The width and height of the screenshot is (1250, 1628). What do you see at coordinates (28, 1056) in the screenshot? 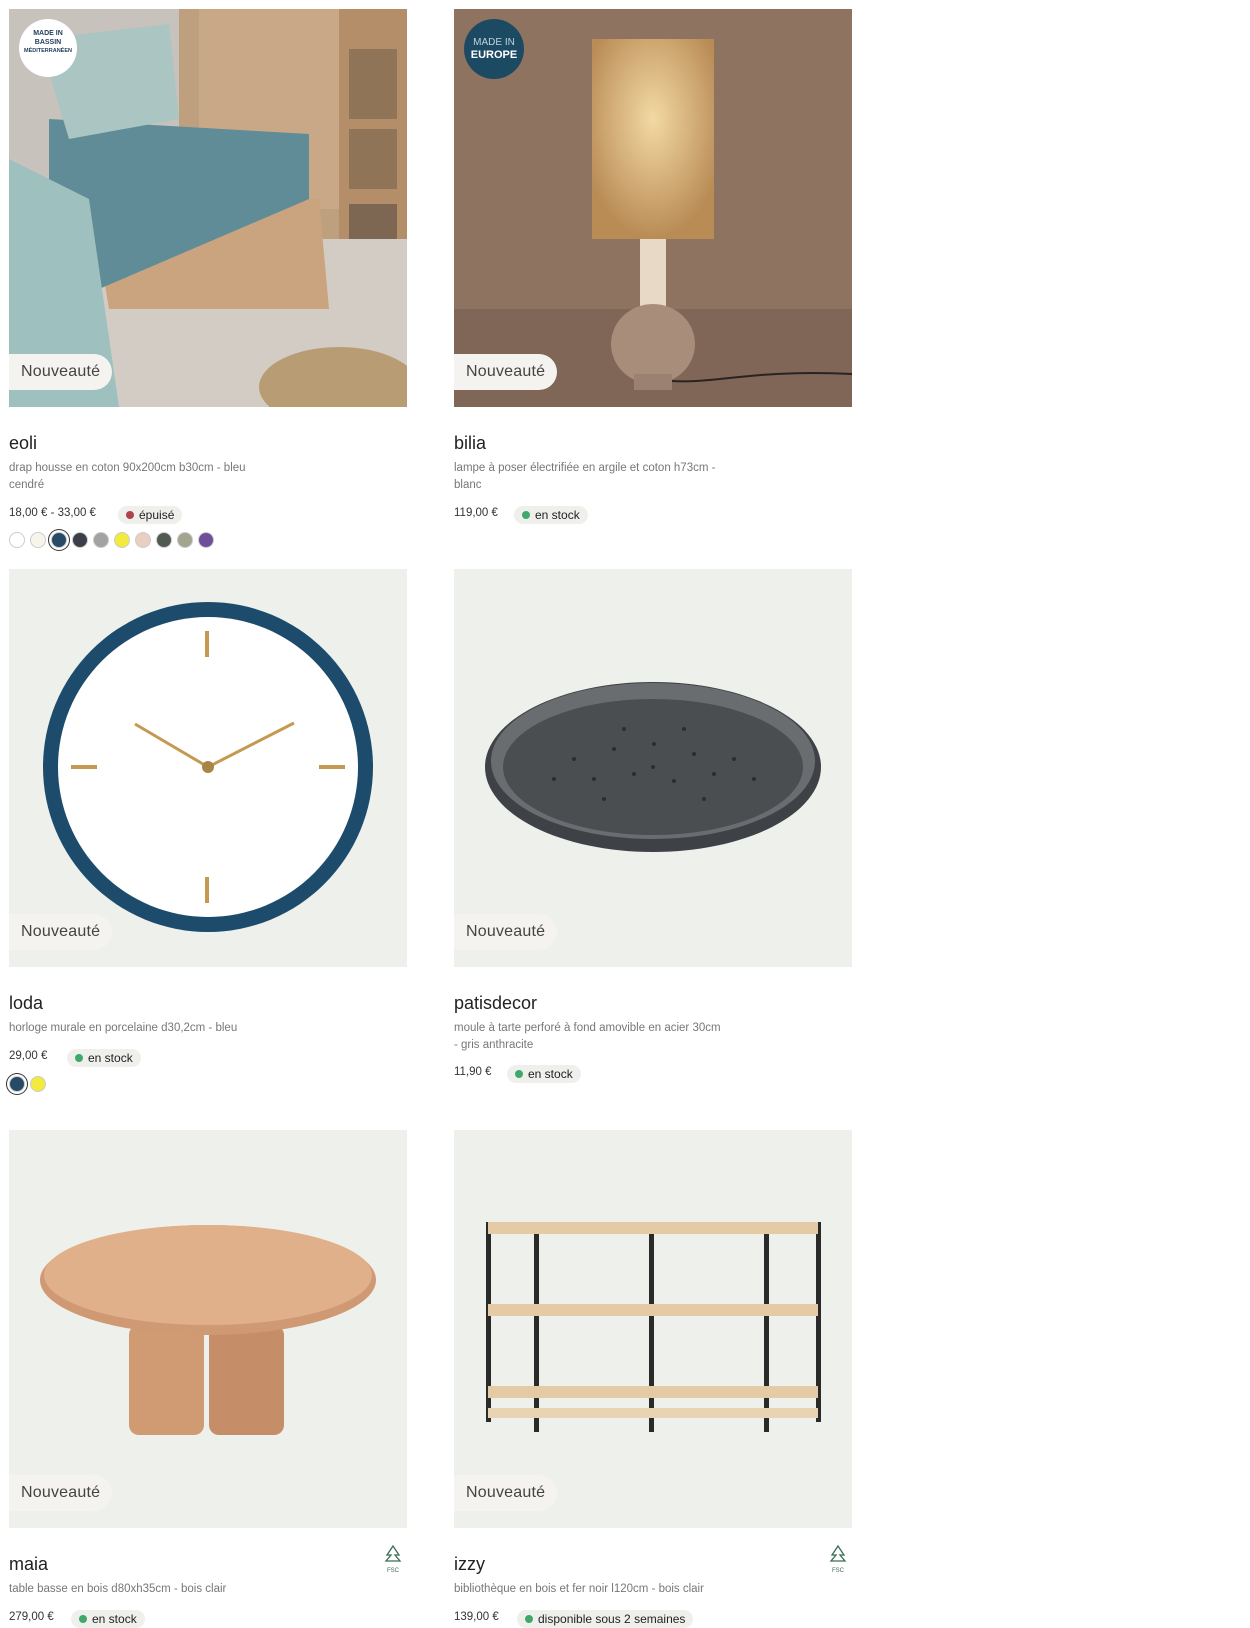
I see `product-price: 29,00 €` at bounding box center [28, 1056].